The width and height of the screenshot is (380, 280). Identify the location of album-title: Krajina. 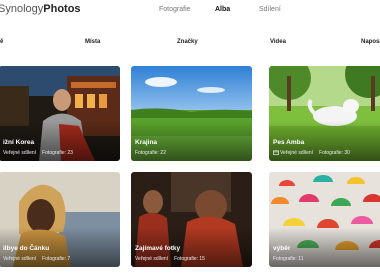
(146, 142).